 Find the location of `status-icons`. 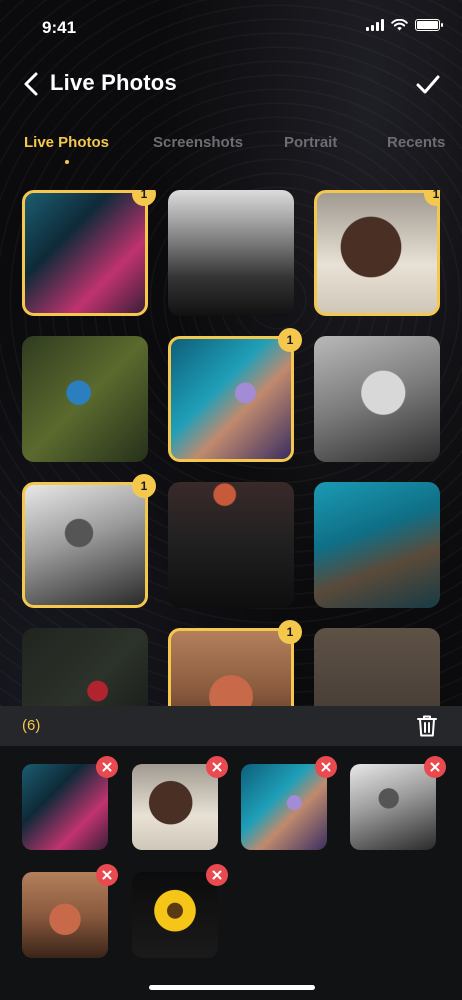

status-icons is located at coordinates (404, 25).